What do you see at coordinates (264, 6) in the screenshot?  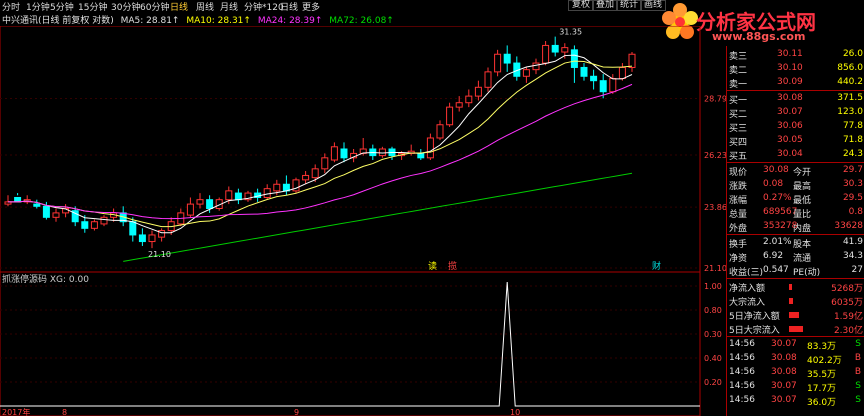 I see `toolbar-item: 分钟*120` at bounding box center [264, 6].